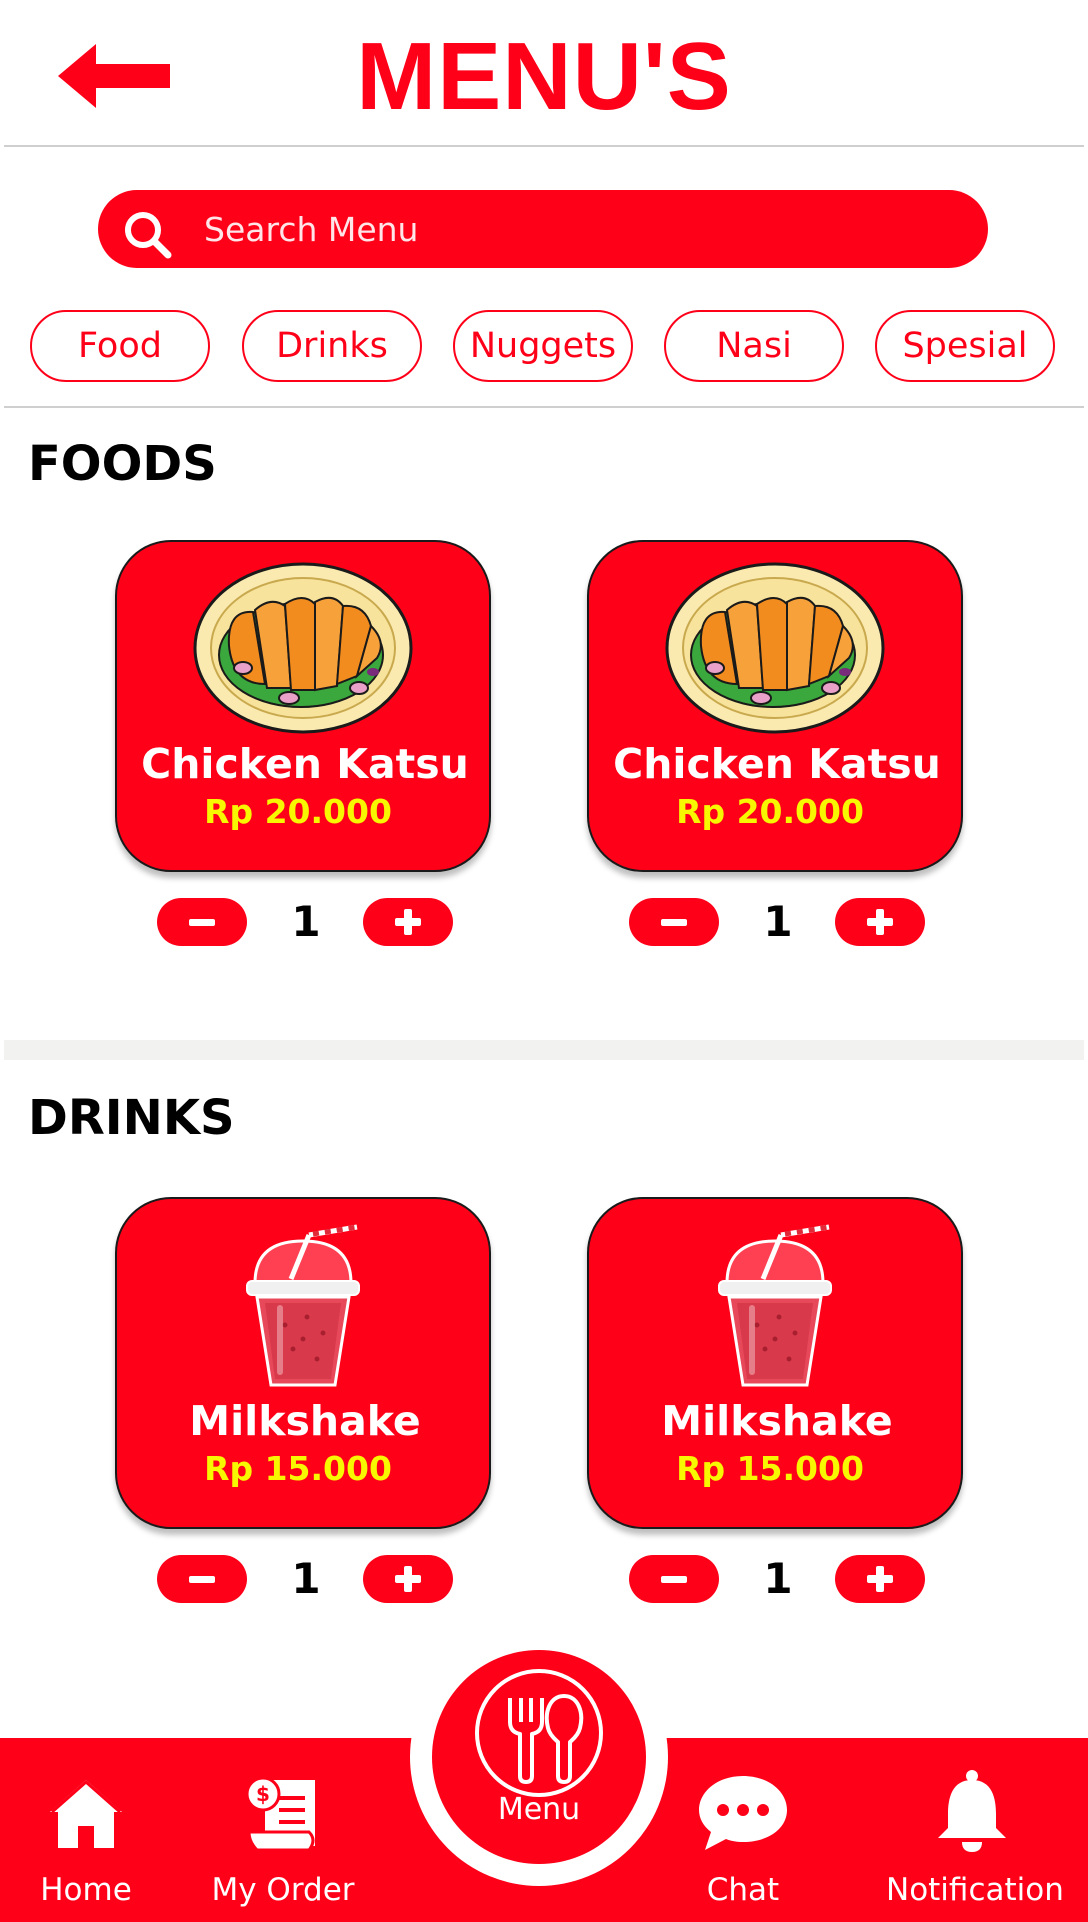  I want to click on nav-chat: Chat, so click(743, 1830).